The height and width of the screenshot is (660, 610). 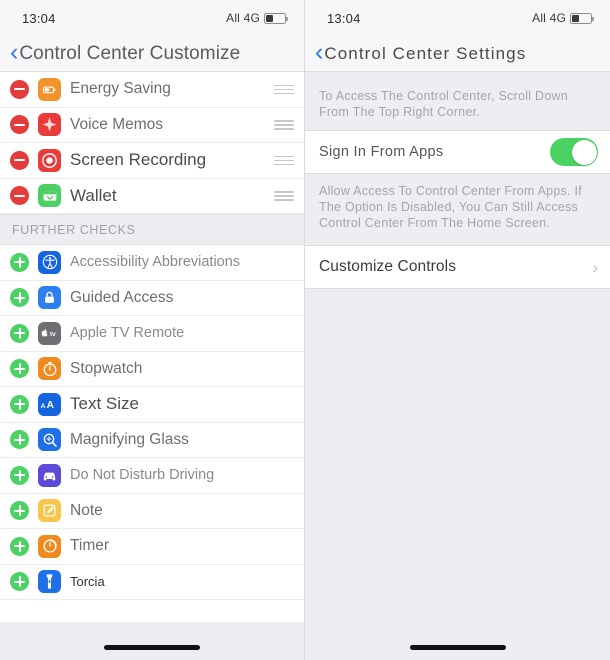 I want to click on control-row: Wallet, so click(x=152, y=196).